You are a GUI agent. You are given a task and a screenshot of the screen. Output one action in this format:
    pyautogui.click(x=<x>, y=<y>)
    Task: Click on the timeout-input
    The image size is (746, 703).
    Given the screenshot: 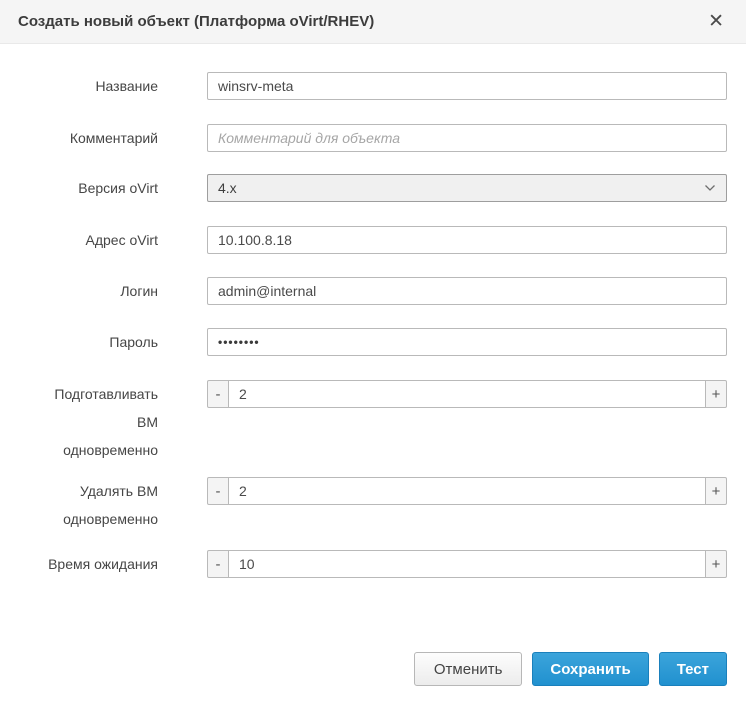 What is the action you would take?
    pyautogui.click(x=467, y=564)
    